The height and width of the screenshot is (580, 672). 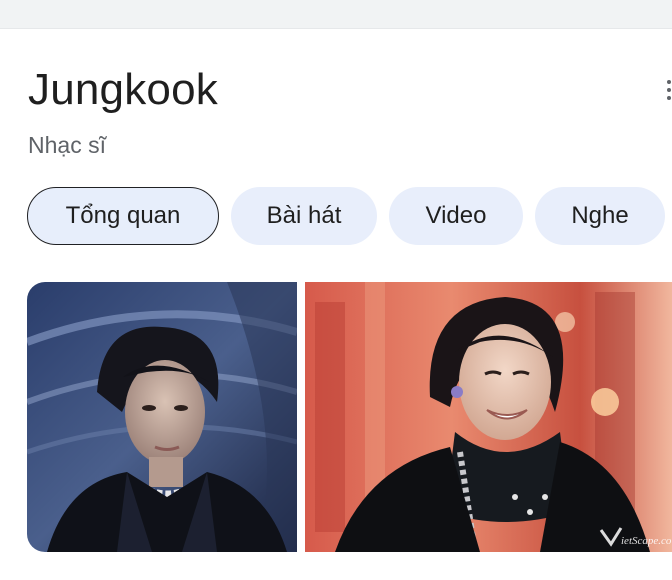 I want to click on tab-overview: Tổng quan, so click(x=123, y=216).